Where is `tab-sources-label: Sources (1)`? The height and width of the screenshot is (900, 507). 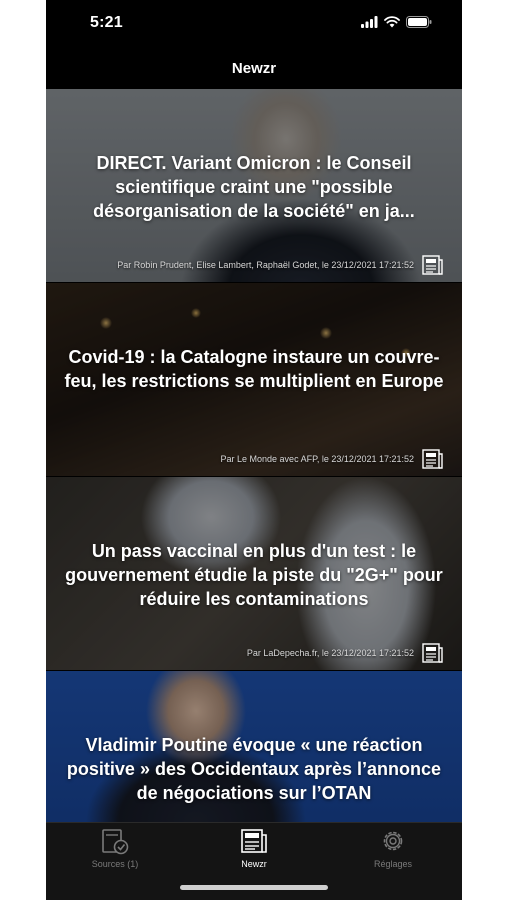 tab-sources-label: Sources (1) is located at coordinates (115, 864).